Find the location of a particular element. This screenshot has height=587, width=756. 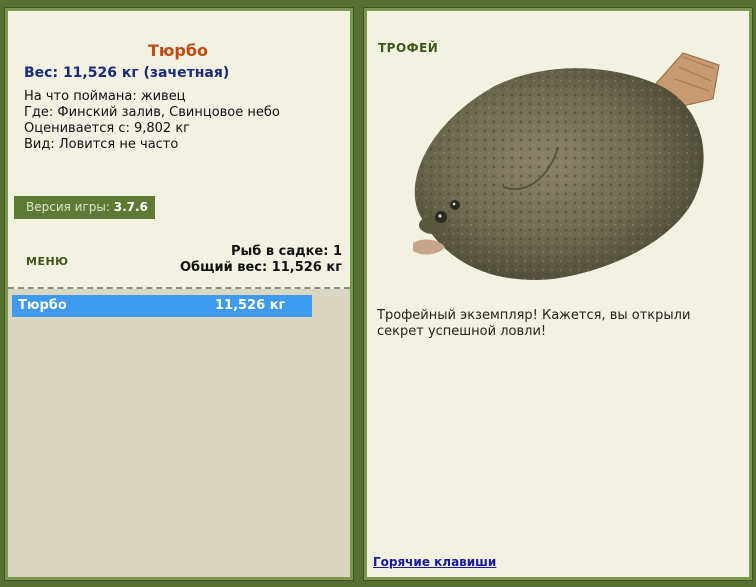

list-item-name: Тюрбо is located at coordinates (42, 305).